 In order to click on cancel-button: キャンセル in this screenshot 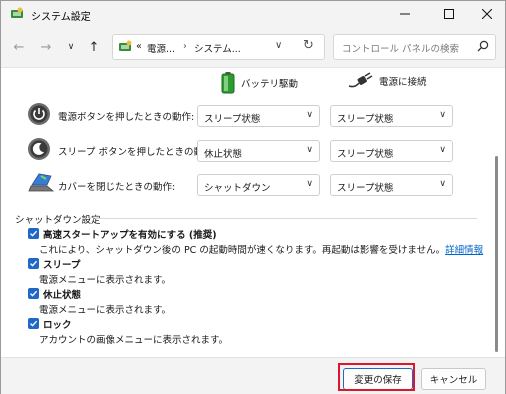, I will do `click(453, 379)`.